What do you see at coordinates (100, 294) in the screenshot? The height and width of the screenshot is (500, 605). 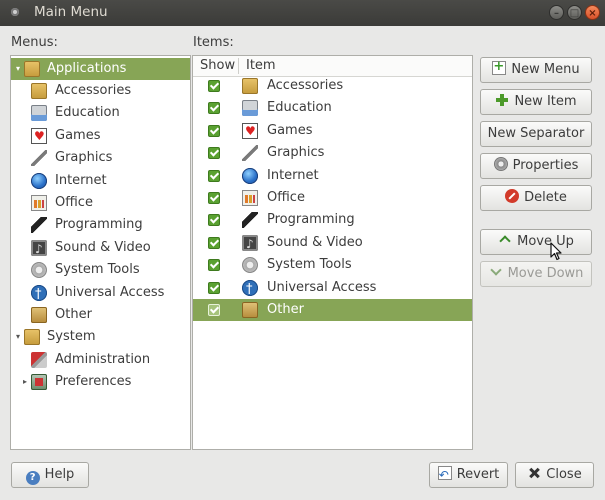 I see `tree-item-universal-access: Universal Access` at bounding box center [100, 294].